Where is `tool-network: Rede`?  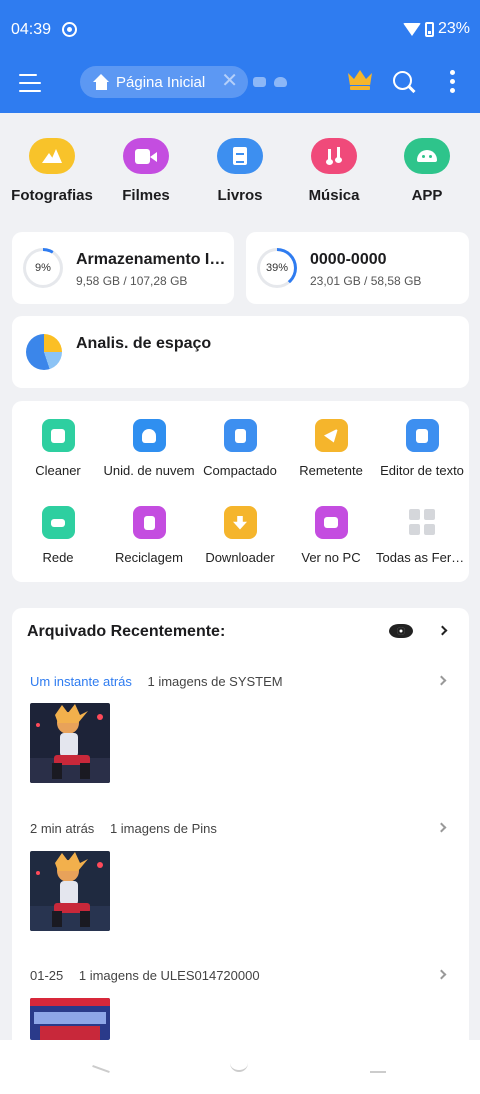
tool-network: Rede is located at coordinates (58, 535).